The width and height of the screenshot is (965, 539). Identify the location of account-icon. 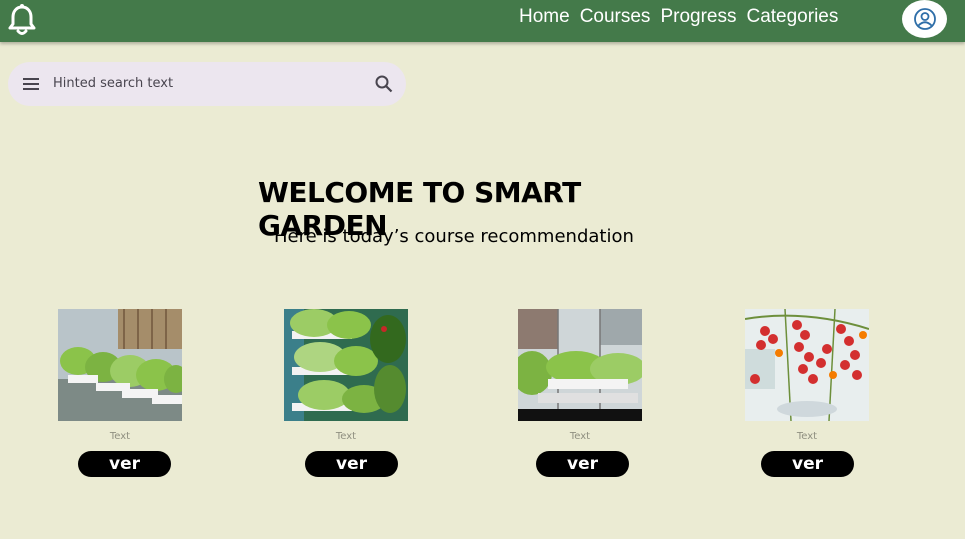
(924, 19).